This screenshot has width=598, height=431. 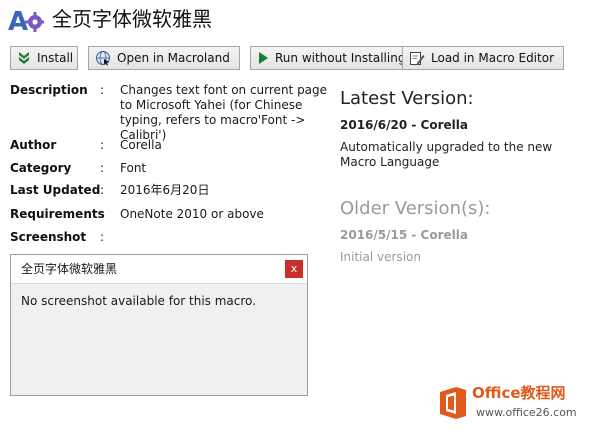 I want to click on author-value: Corella, so click(x=141, y=145).